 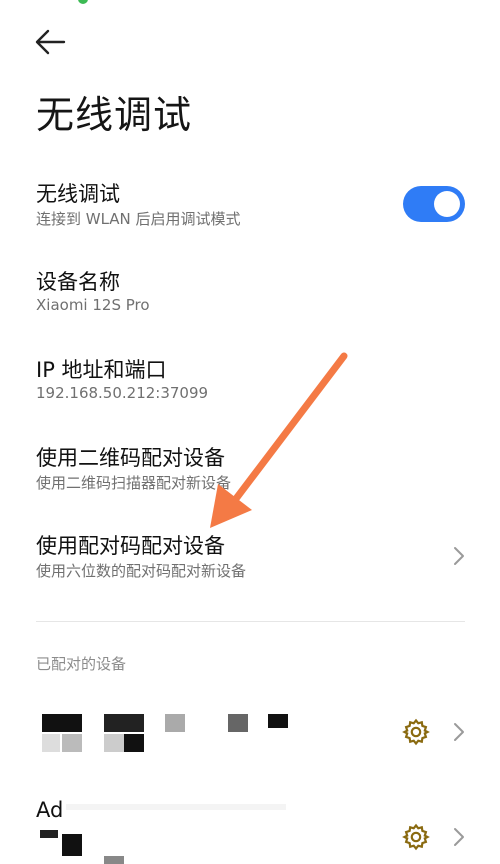 I want to click on wireless-debugging-title: 无线调试, so click(x=78, y=194).